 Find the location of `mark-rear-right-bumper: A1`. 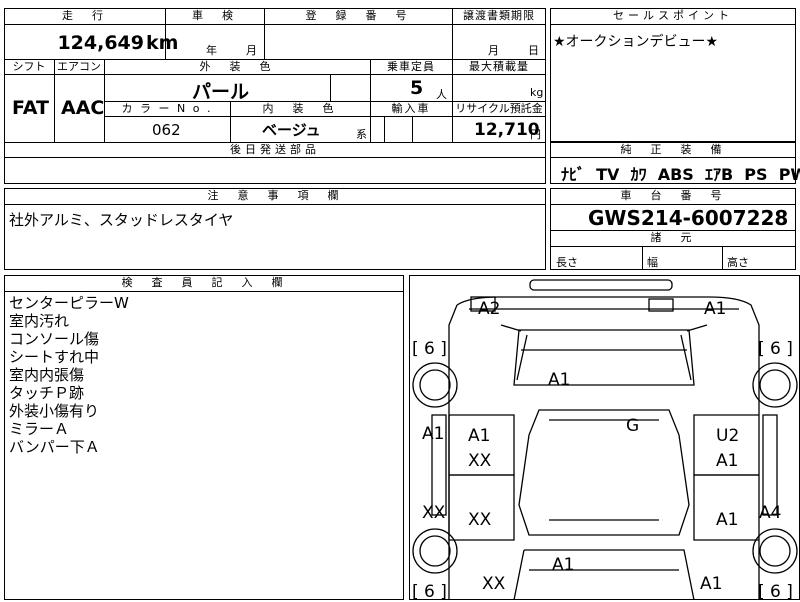

mark-rear-right-bumper: A1 is located at coordinates (711, 584).